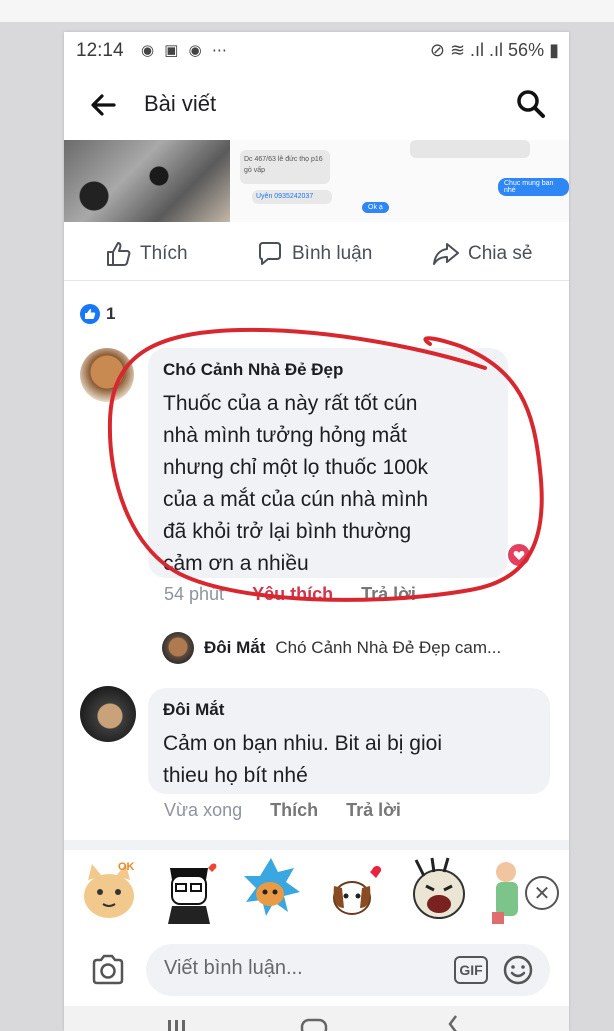 The height and width of the screenshot is (1031, 614). What do you see at coordinates (542, 893) in the screenshot?
I see `close-icon: ✕` at bounding box center [542, 893].